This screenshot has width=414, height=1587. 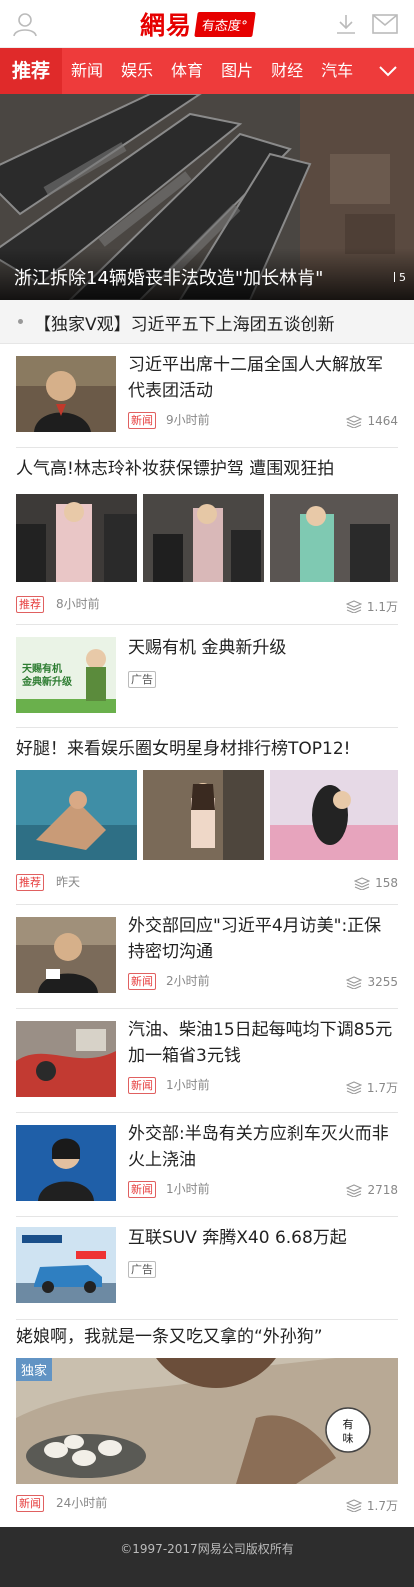 What do you see at coordinates (183, 749) in the screenshot?
I see `news-title: 好腿！来看娱乐圈女明星身材排行榜TOP12!` at bounding box center [183, 749].